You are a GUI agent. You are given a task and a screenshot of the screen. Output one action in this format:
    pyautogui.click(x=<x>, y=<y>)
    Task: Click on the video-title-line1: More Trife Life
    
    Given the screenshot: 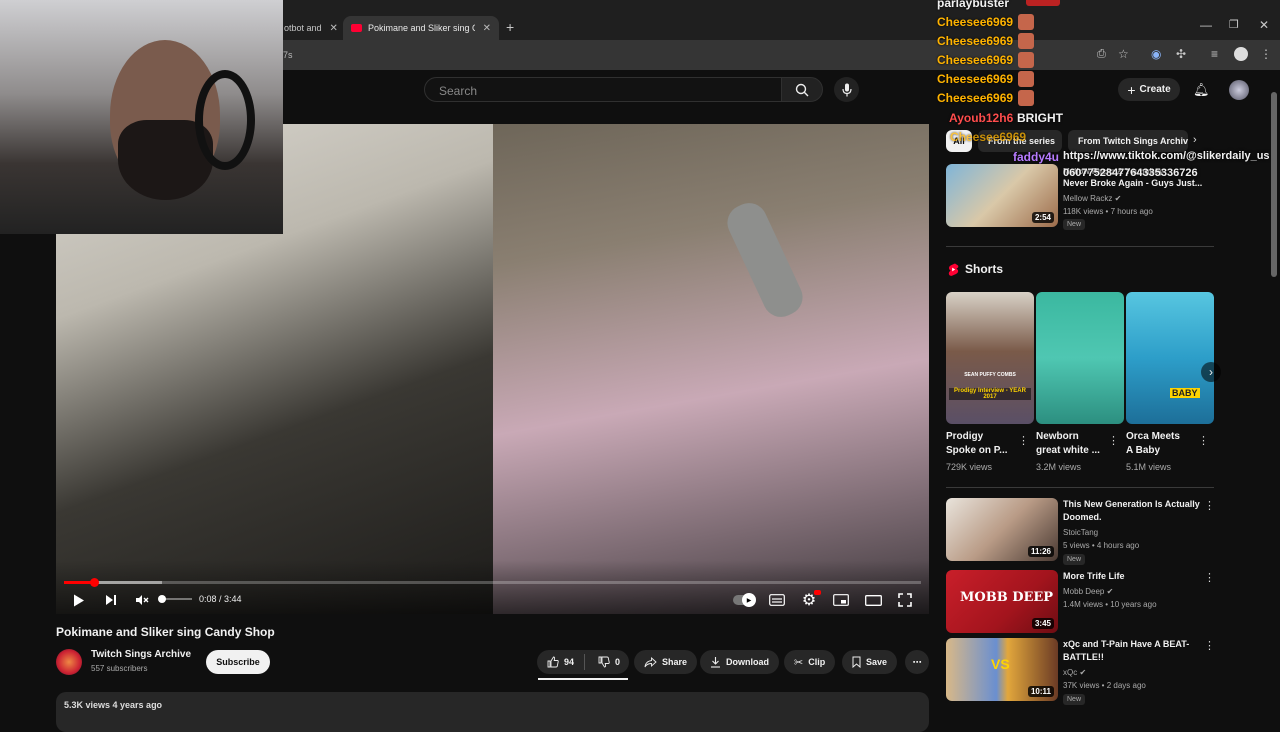 What is the action you would take?
    pyautogui.click(x=1094, y=576)
    